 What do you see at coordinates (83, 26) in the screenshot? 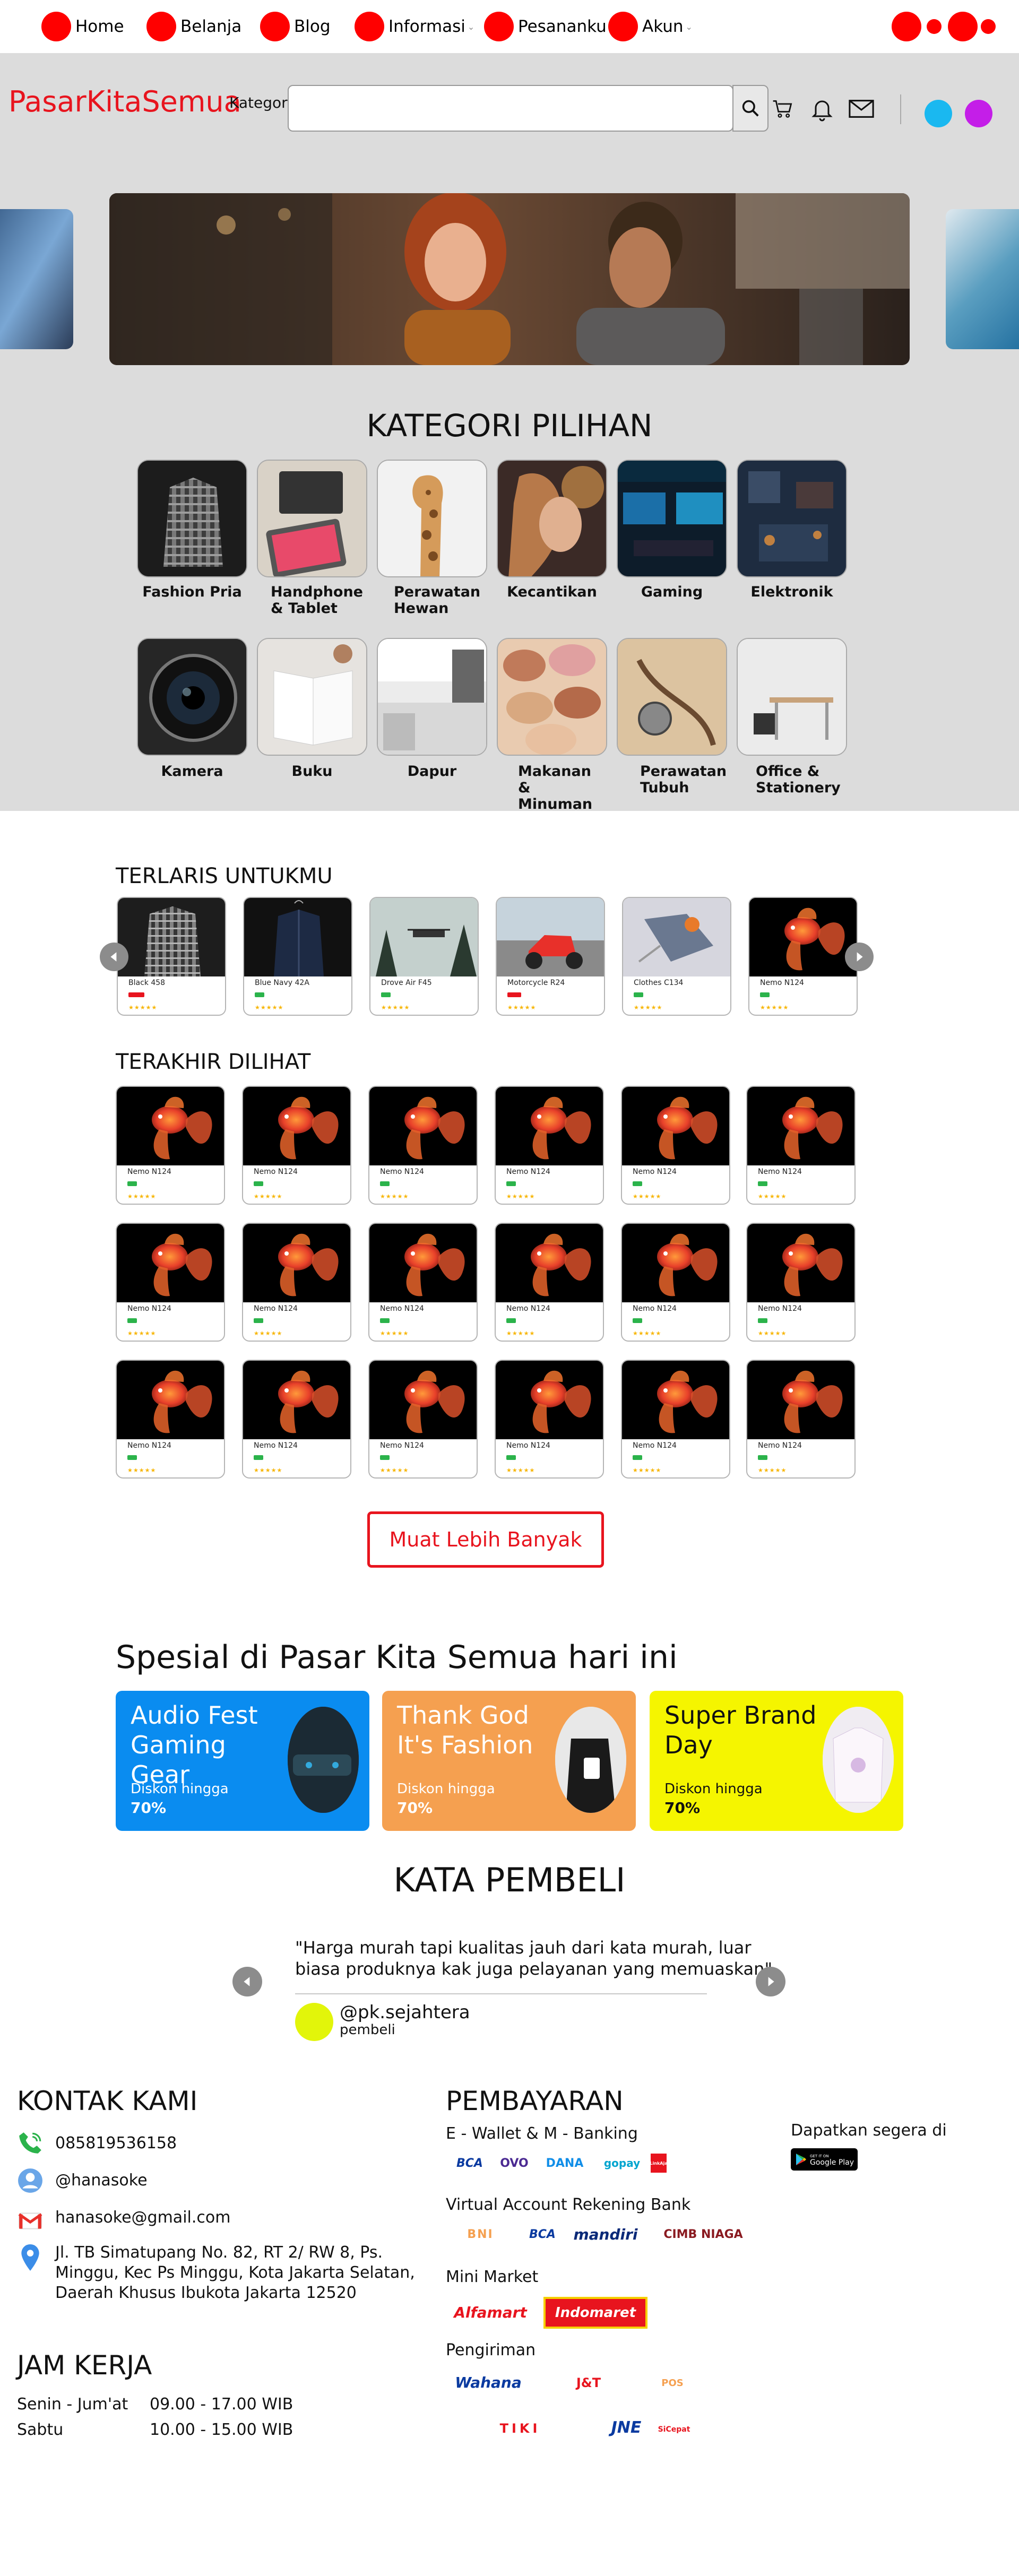
I see `nav-home: Home` at bounding box center [83, 26].